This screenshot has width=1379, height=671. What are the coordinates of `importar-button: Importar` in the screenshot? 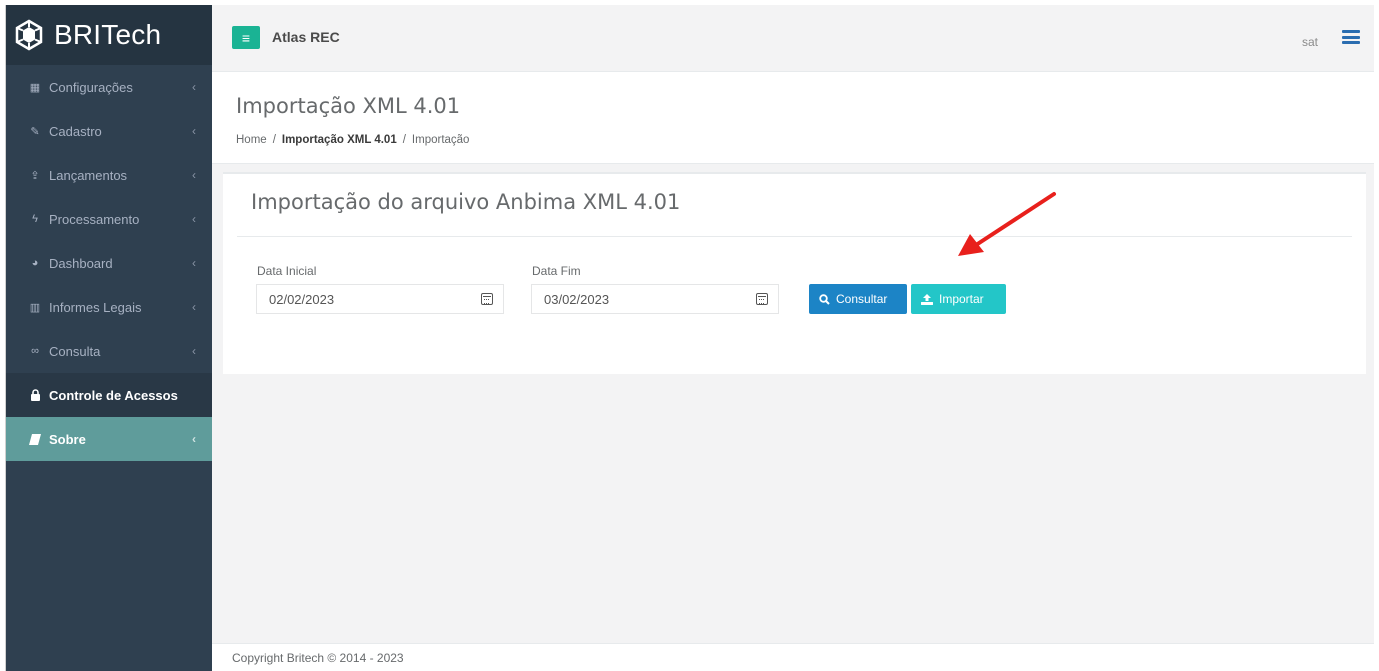 It's located at (958, 299).